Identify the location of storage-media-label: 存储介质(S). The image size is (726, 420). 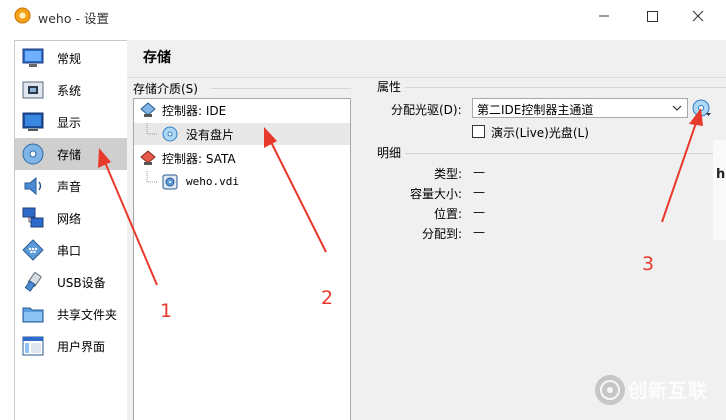
(165, 89).